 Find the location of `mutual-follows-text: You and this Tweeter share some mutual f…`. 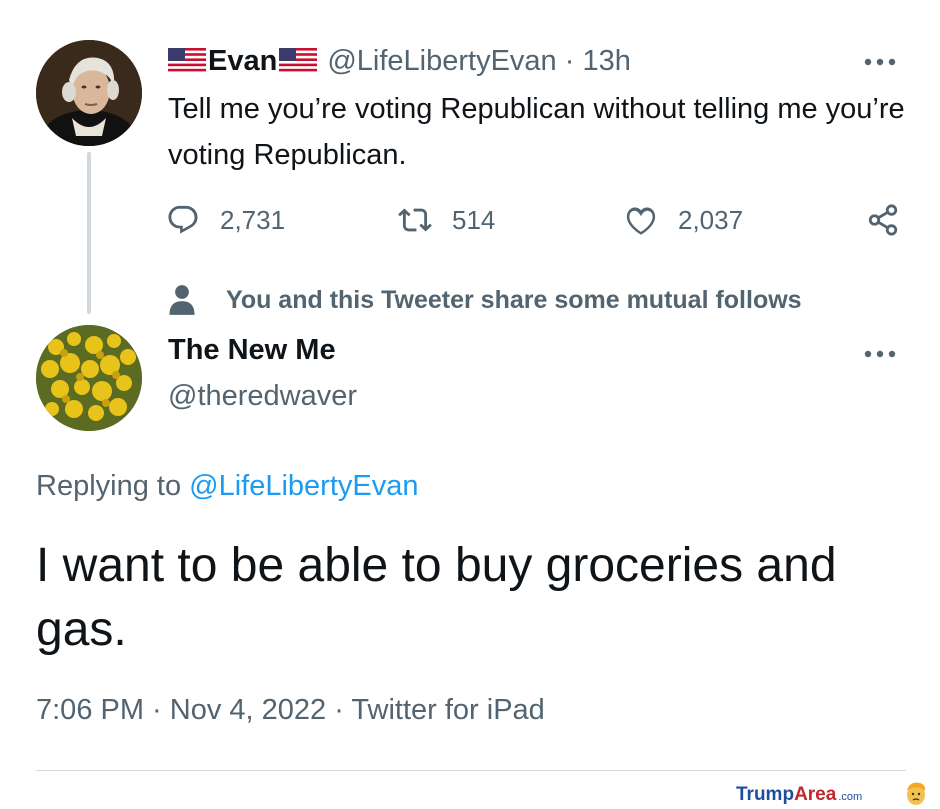

mutual-follows-text: You and this Tweeter share some mutual f… is located at coordinates (514, 299).